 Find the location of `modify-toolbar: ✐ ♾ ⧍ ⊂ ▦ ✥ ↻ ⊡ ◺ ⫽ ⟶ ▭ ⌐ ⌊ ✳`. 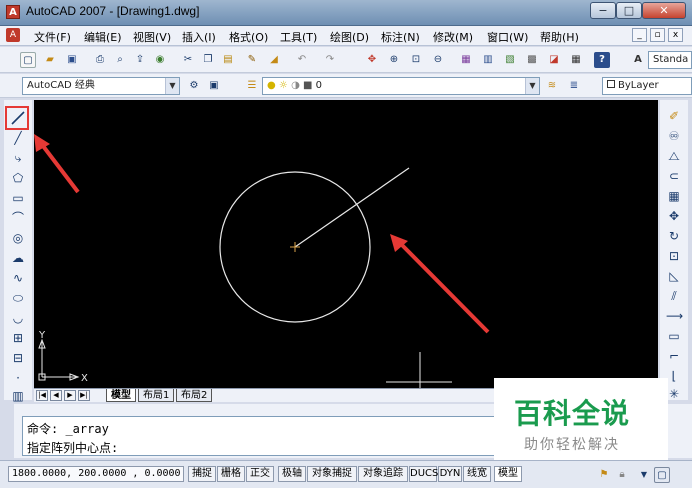

modify-toolbar: ✐ ♾ ⧍ ⊂ ▦ ✥ ↻ ⊡ ◺ ⫽ ⟶ ▭ ⌐ ⌊ ✳ is located at coordinates (674, 251).